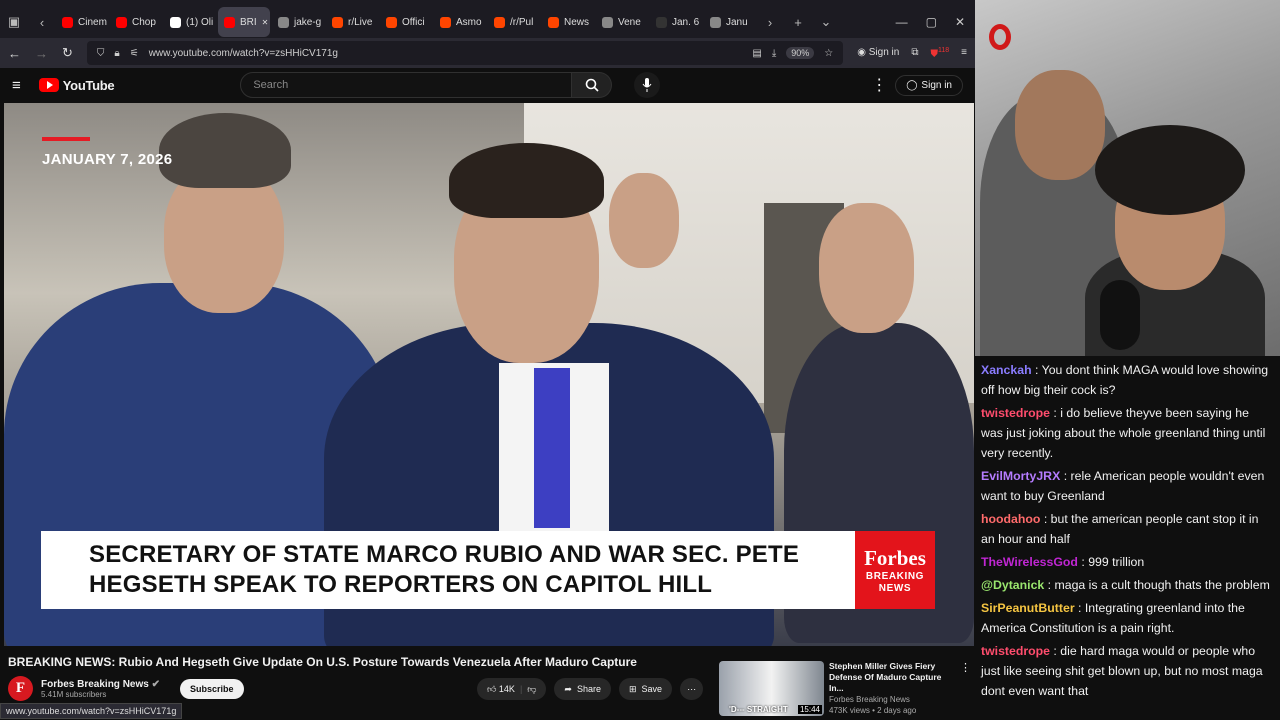 The width and height of the screenshot is (1280, 720). I want to click on bookmark-star-icon: ☆, so click(828, 53).